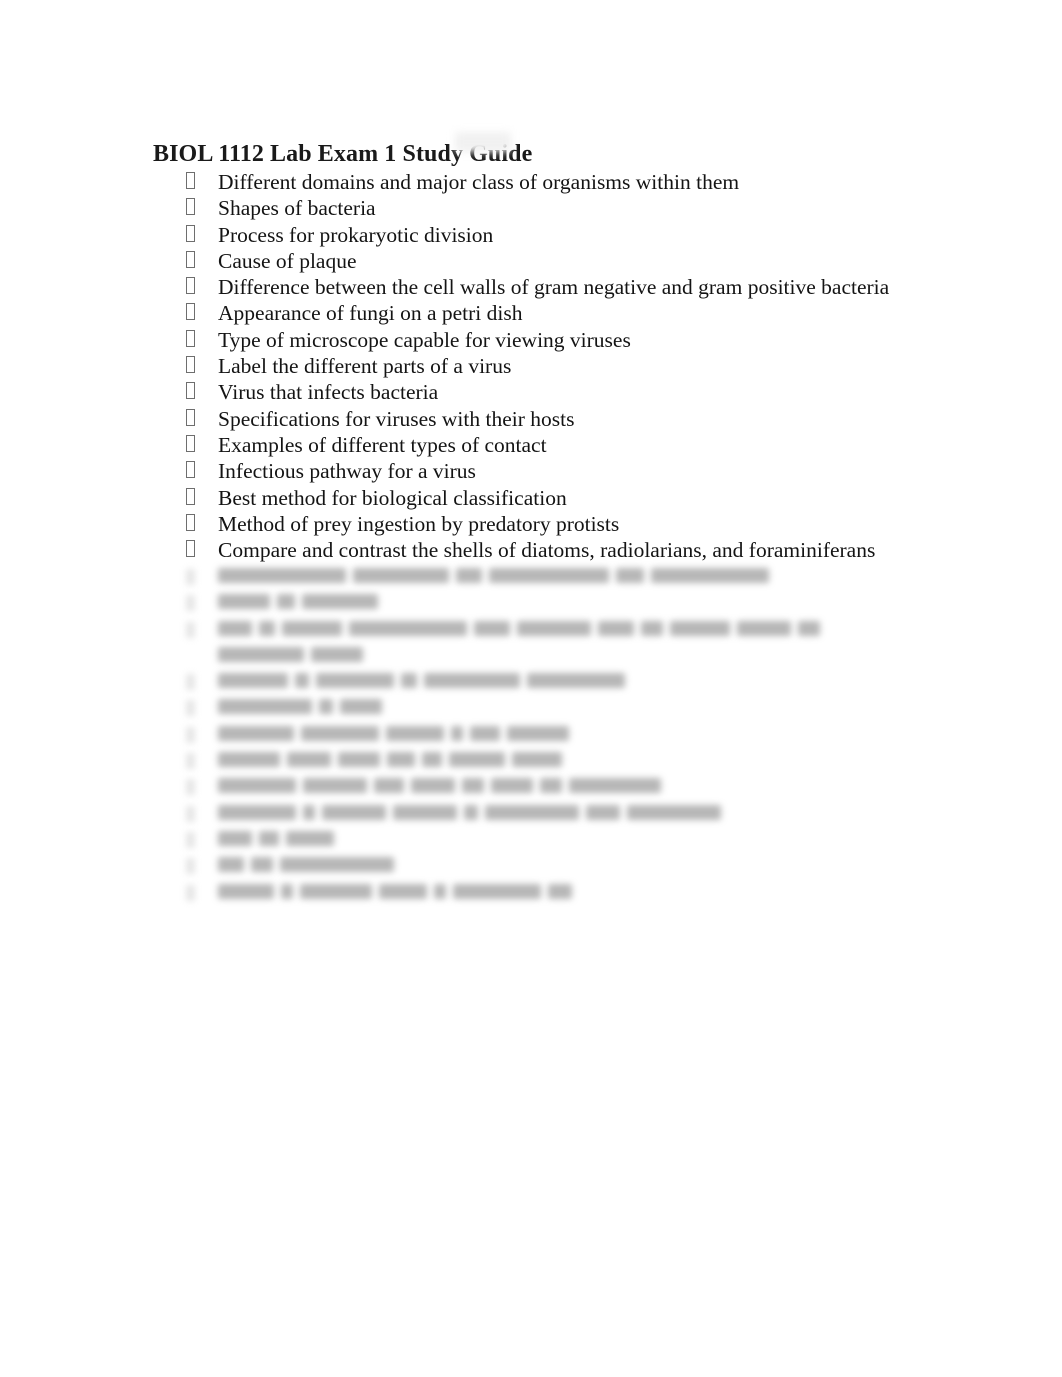  Describe the element at coordinates (347, 471) in the screenshot. I see `list-item-label: Infectious pathway for a virus` at that location.